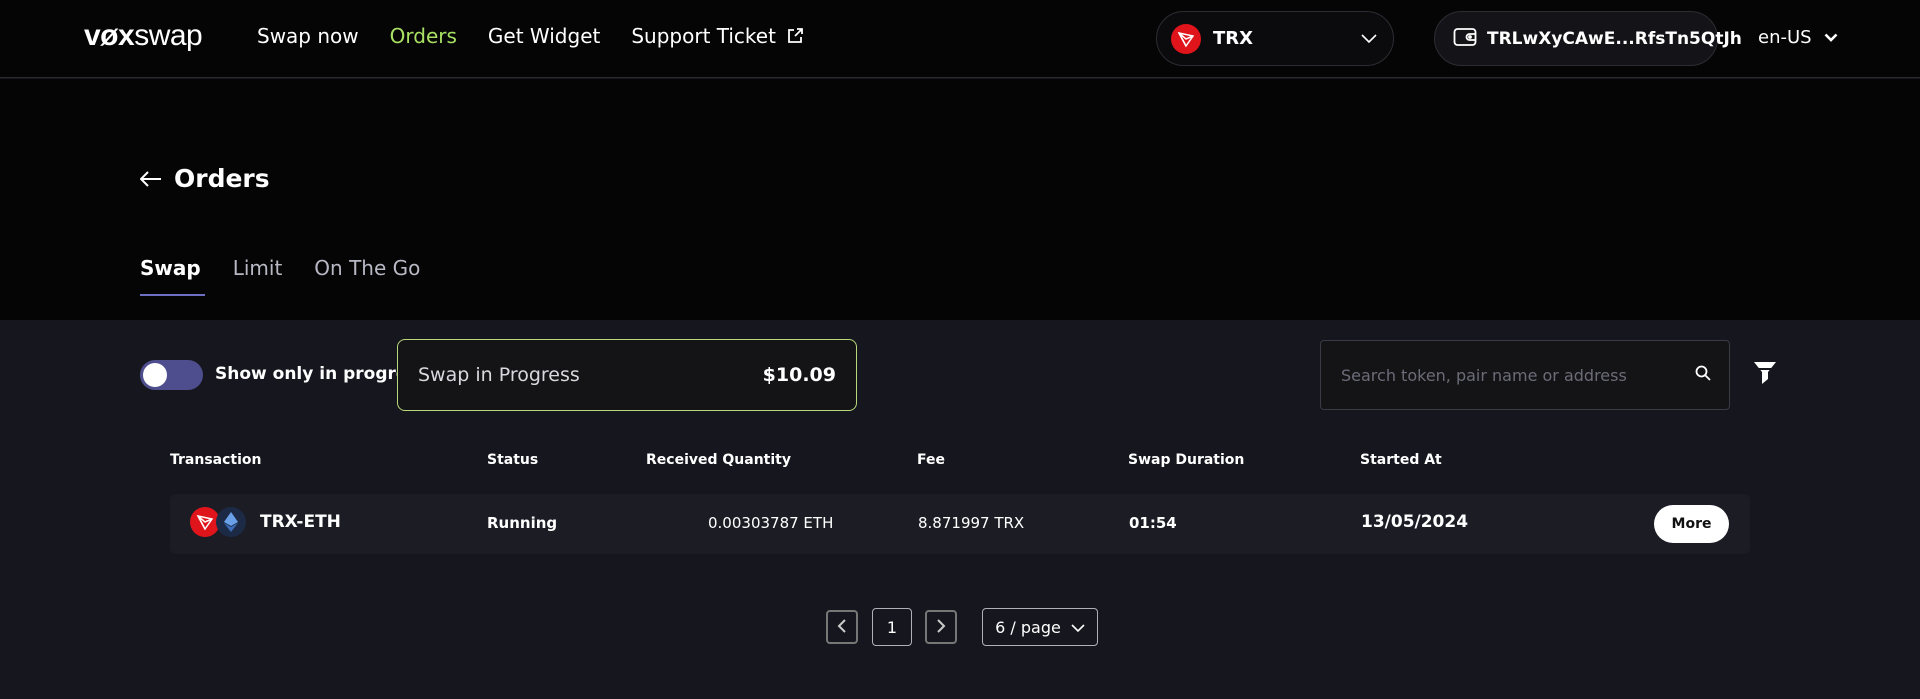 This screenshot has height=699, width=1920. Describe the element at coordinates (300, 522) in the screenshot. I see `pair-name: TRX-ETH` at that location.